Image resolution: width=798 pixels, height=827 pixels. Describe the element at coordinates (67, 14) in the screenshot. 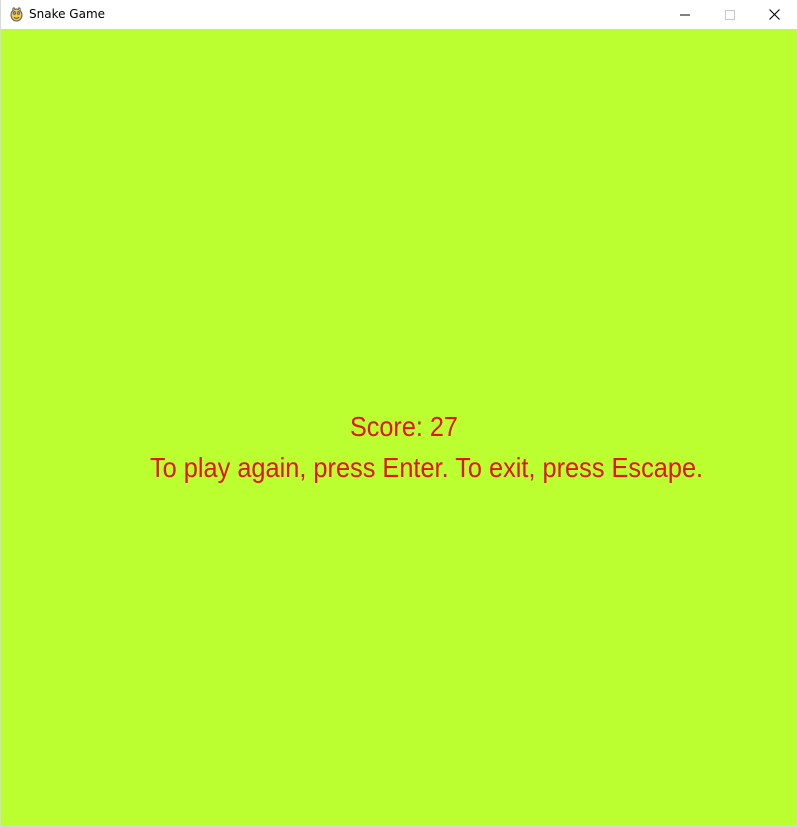

I see `window-title: Snake Game` at that location.